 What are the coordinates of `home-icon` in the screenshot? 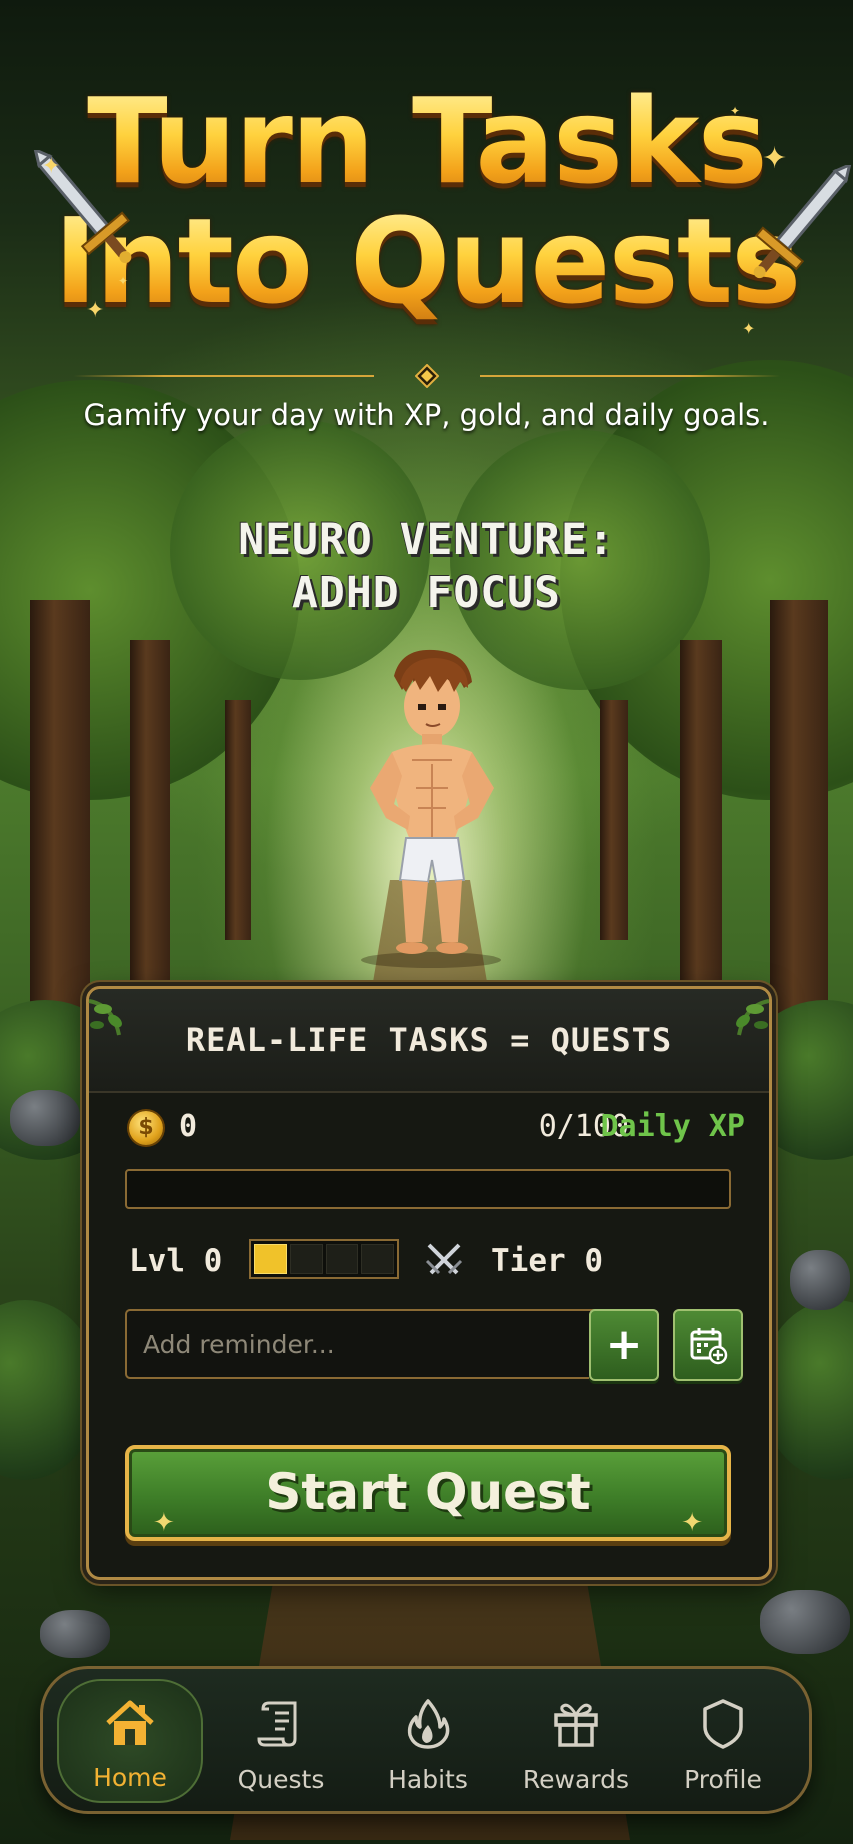 It's located at (130, 1722).